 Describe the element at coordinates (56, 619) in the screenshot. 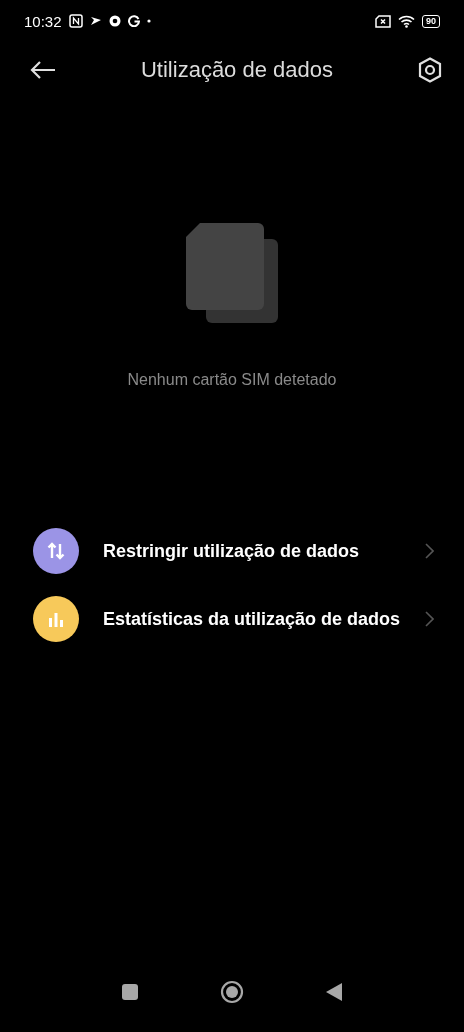

I see `bar-chart-icon` at that location.